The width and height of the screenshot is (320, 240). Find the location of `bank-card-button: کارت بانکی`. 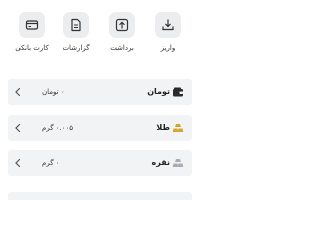

bank-card-button: کارت بانکی is located at coordinates (32, 38).